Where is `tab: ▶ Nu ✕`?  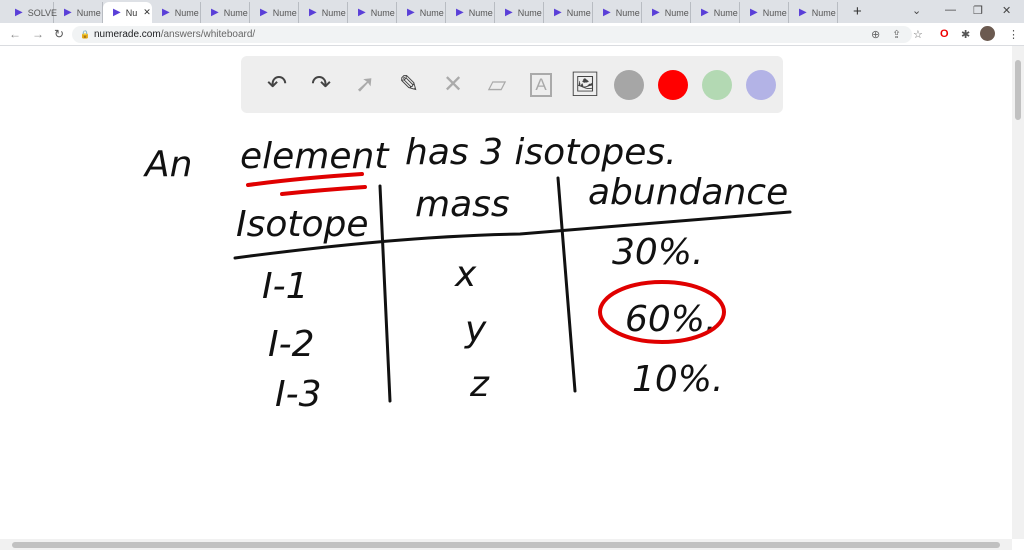 tab: ▶ Nu ✕ is located at coordinates (127, 12).